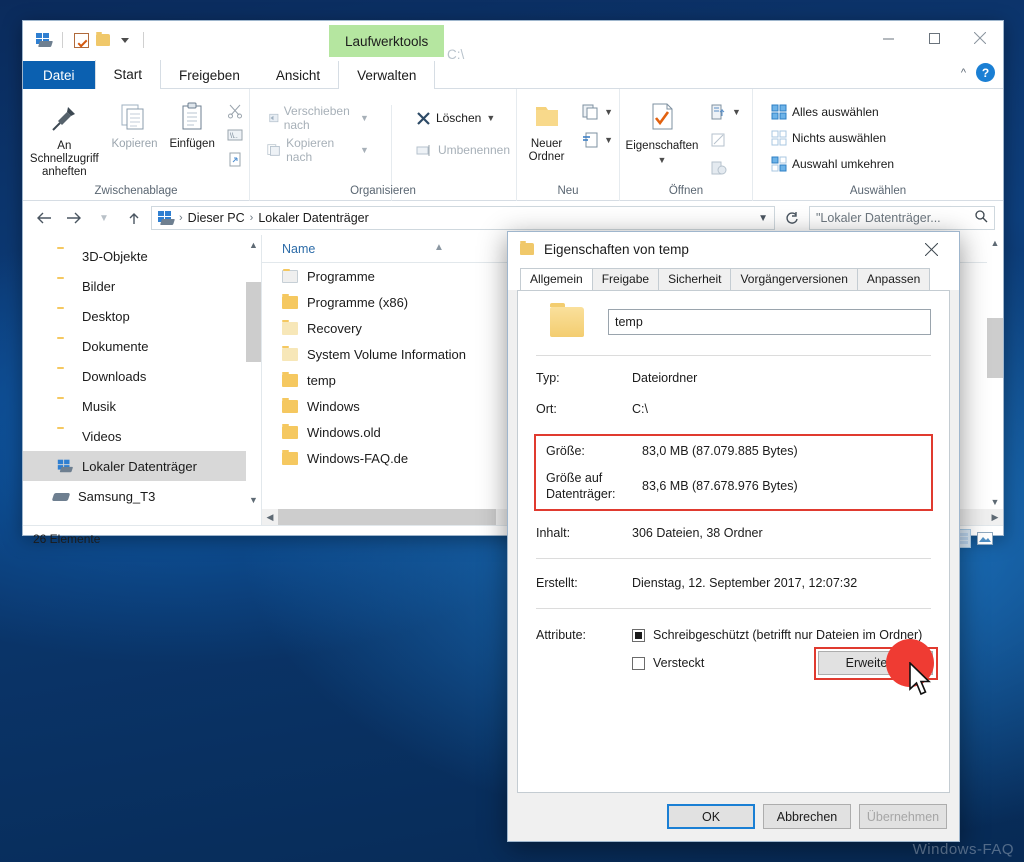  I want to click on ribbon-button-verschieben-nach: Verschieben nach ▼, so click(317, 118).